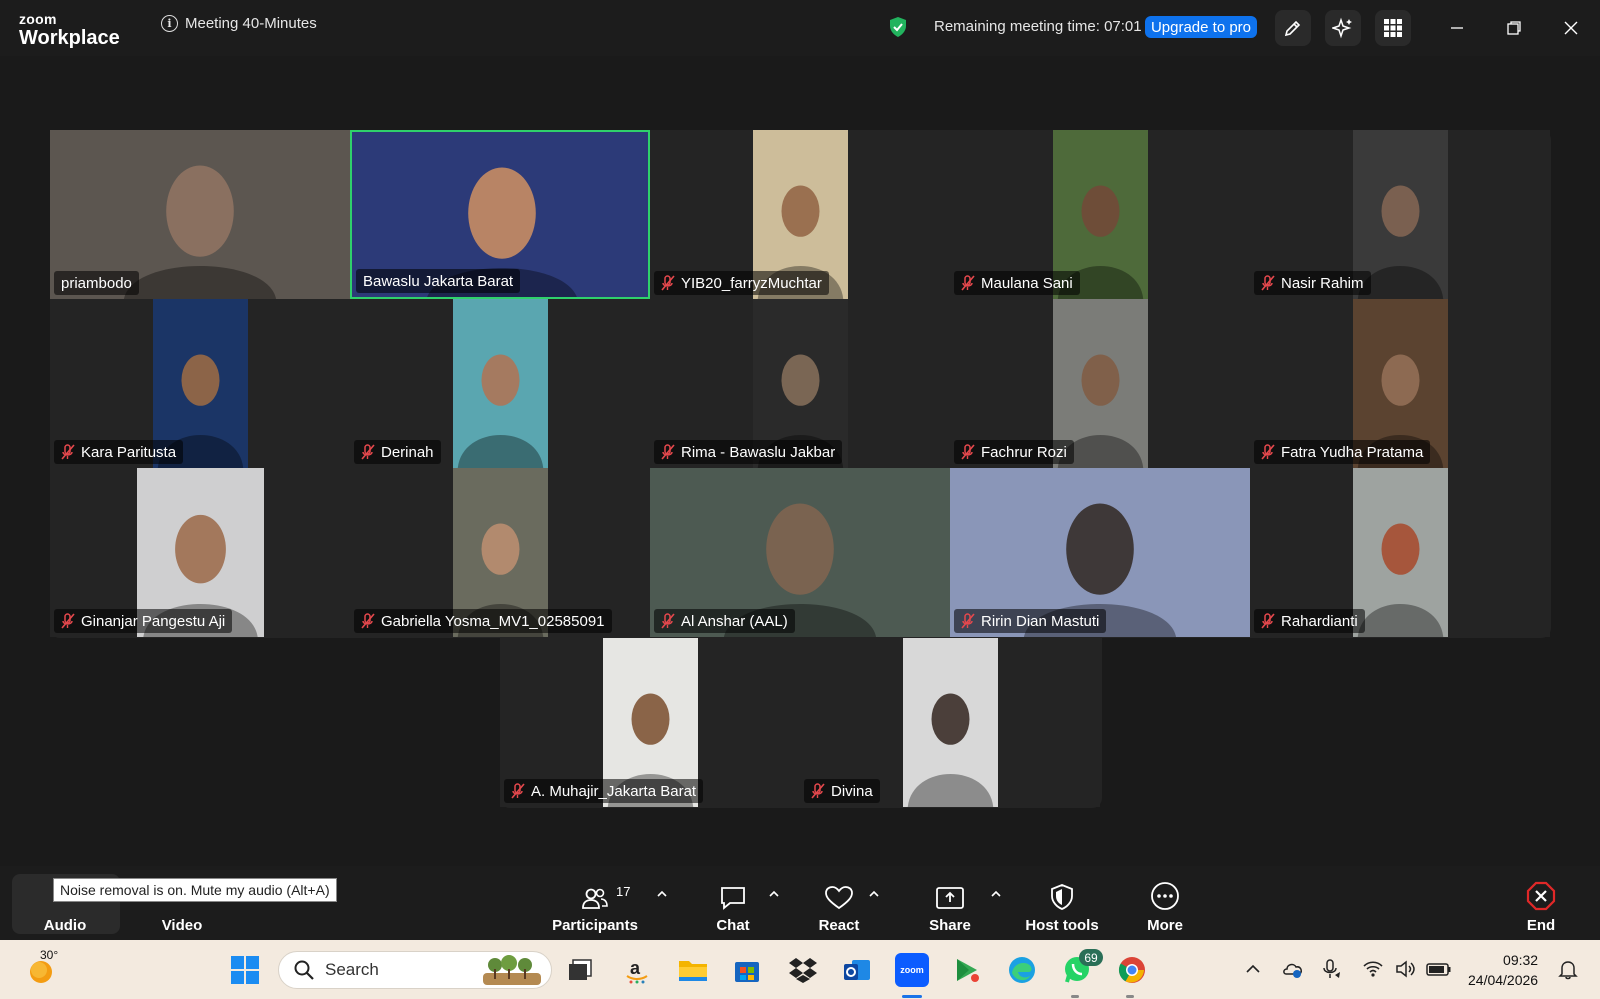  Describe the element at coordinates (38, 19) in the screenshot. I see `logo-top: zoom` at that location.